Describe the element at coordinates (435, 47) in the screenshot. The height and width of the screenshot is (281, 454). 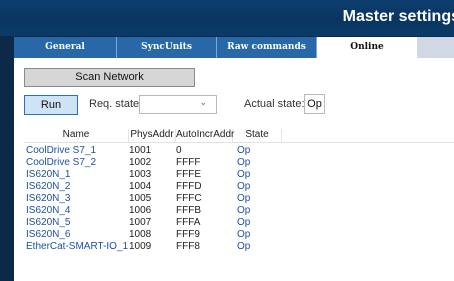
I see `tab-bar-filler` at that location.